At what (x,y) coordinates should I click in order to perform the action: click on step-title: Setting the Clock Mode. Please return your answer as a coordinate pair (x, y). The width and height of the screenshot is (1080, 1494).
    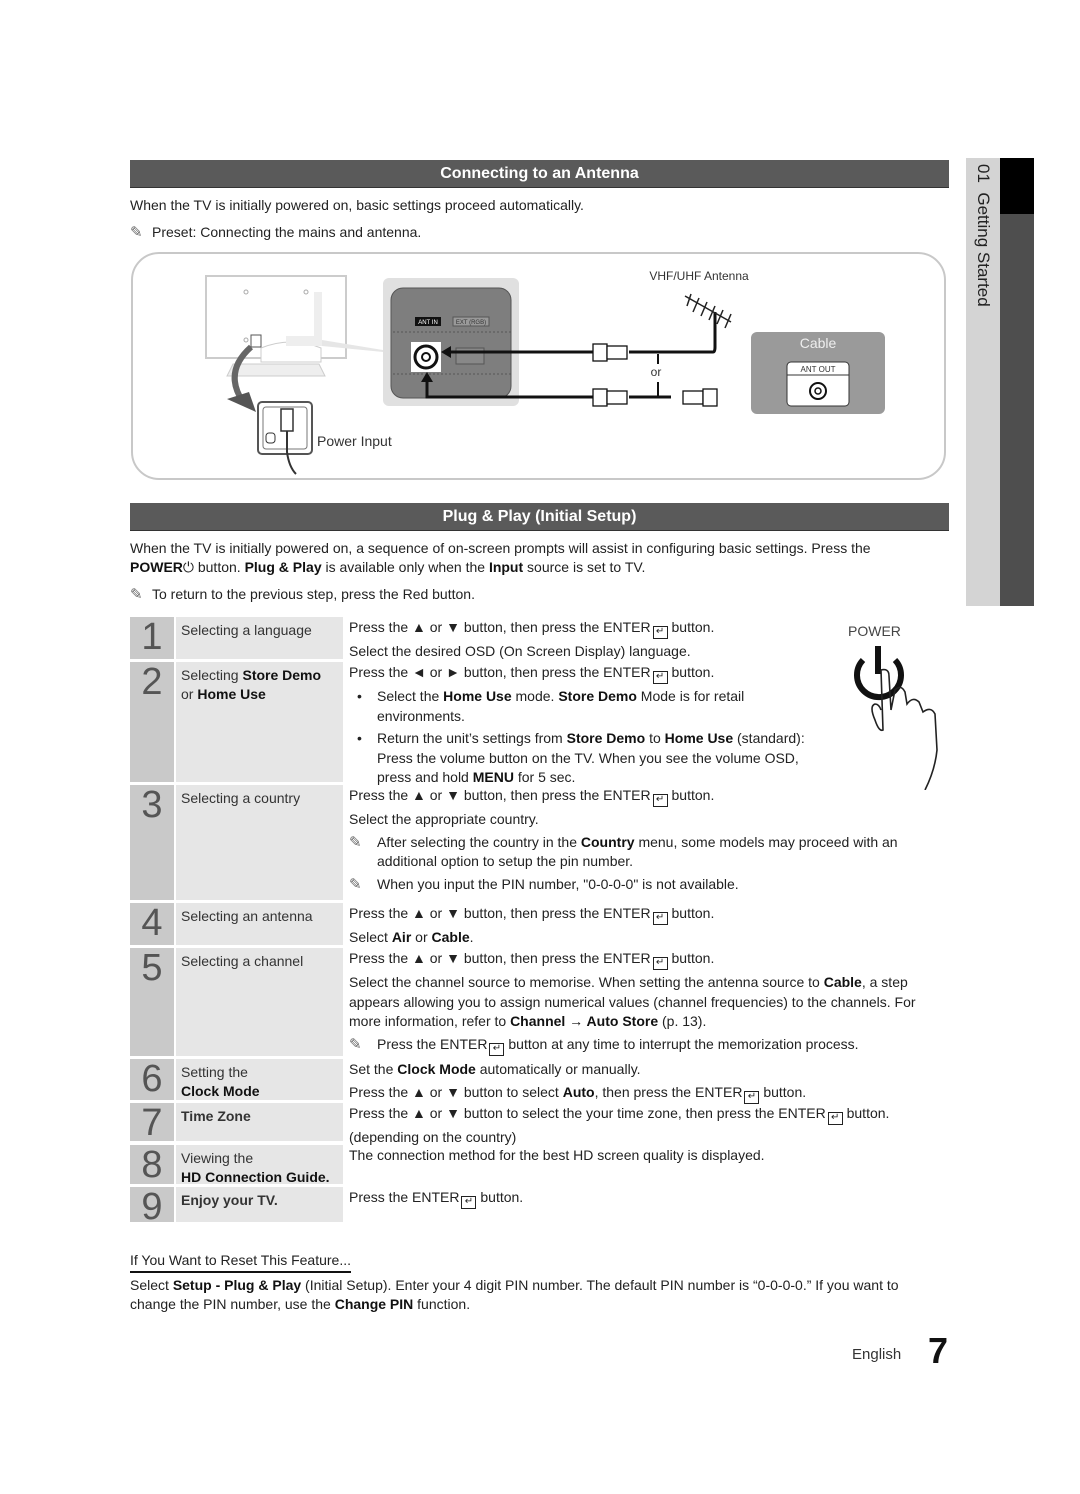
    Looking at the image, I should click on (259, 1079).